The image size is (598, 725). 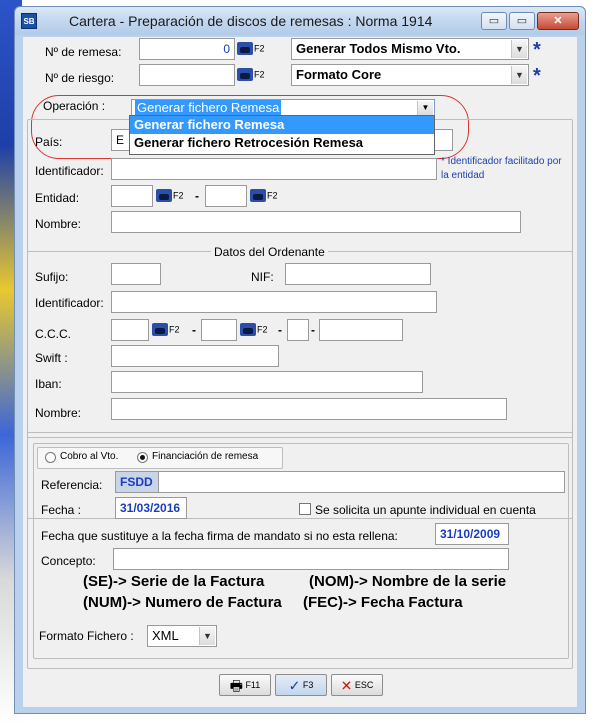 I want to click on identificador-ordenante-label: Identificador:, so click(x=69, y=303).